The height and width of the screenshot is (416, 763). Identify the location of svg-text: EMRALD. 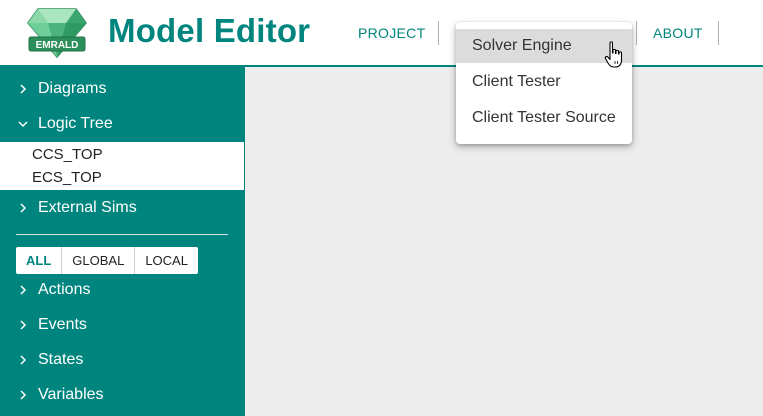
(57, 45).